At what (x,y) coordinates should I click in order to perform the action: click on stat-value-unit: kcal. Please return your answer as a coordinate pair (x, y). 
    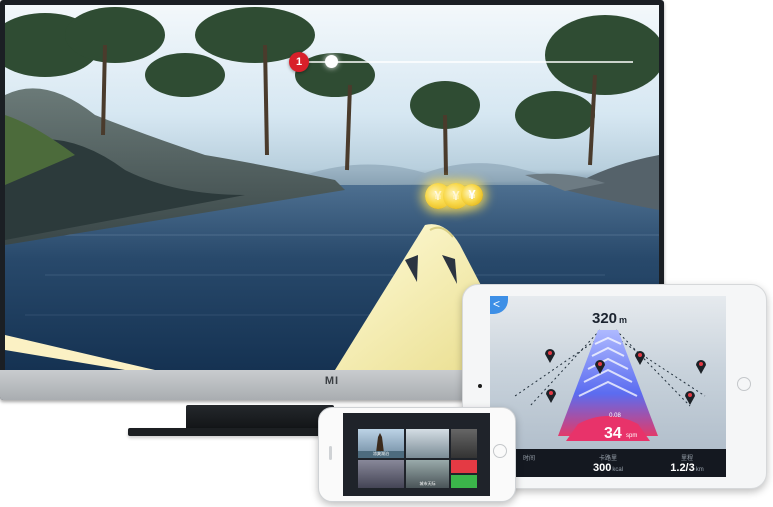
    Looking at the image, I should click on (618, 470).